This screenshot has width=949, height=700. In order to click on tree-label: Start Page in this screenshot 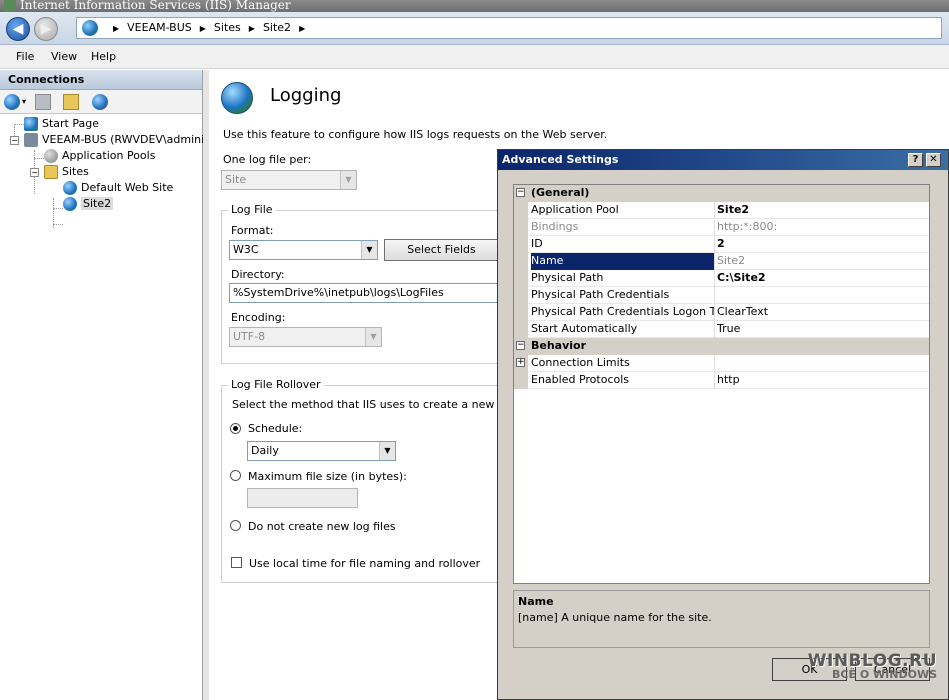, I will do `click(70, 123)`.